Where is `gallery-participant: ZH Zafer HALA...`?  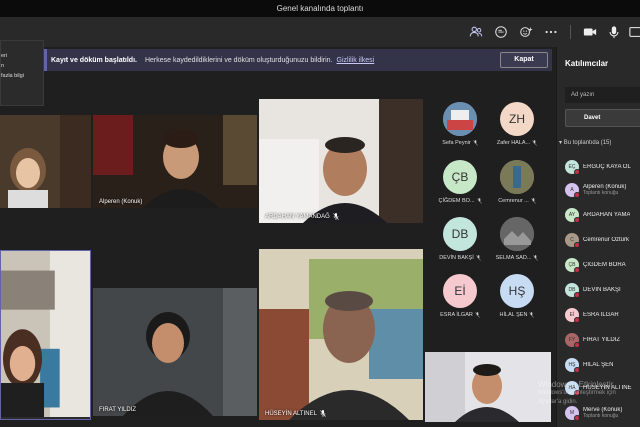
gallery-participant: ZH Zafer HALA... is located at coordinates (517, 130).